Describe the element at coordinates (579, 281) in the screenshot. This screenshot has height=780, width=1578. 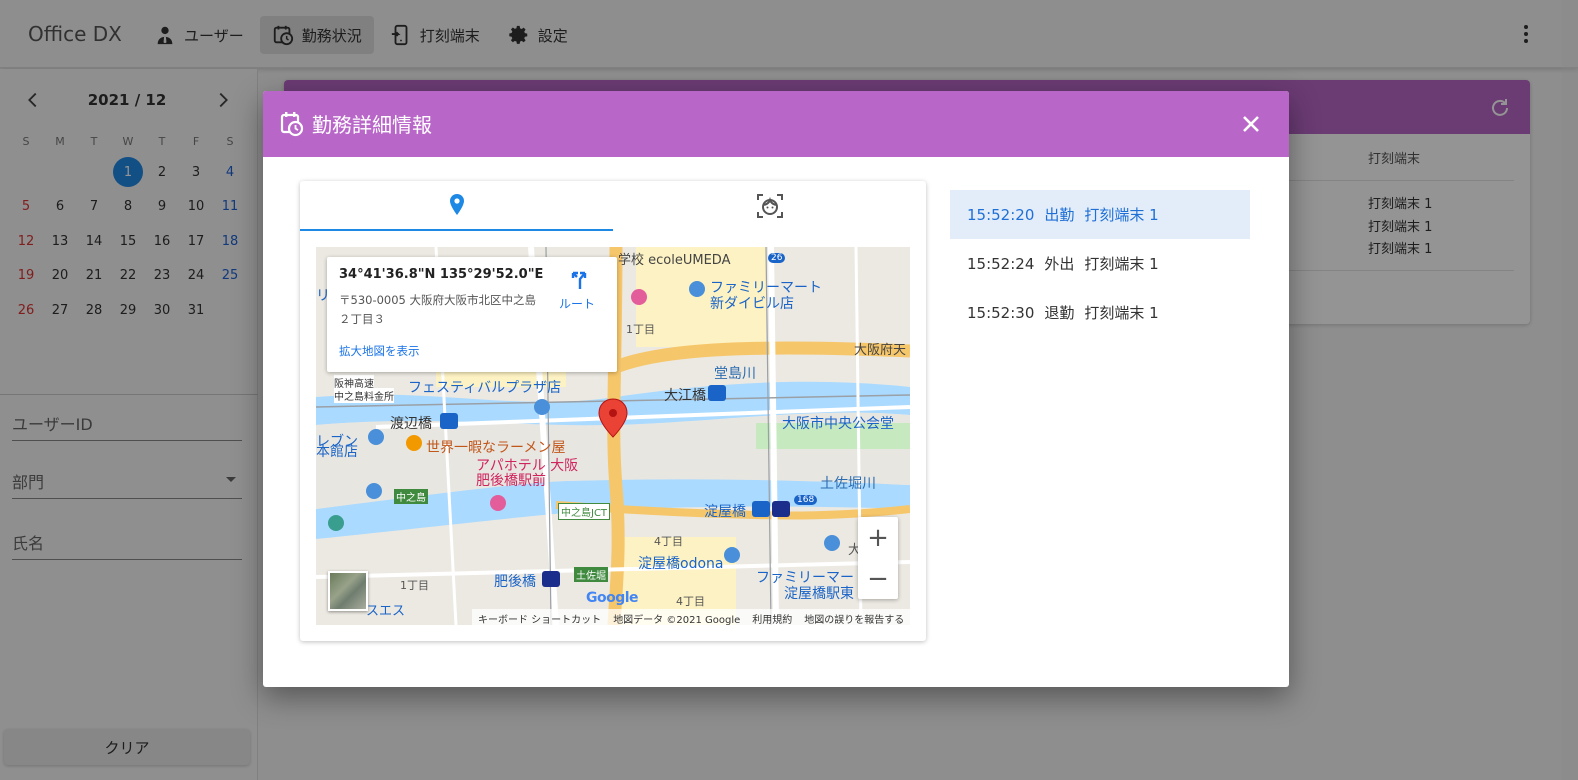
I see `directions-icon` at that location.